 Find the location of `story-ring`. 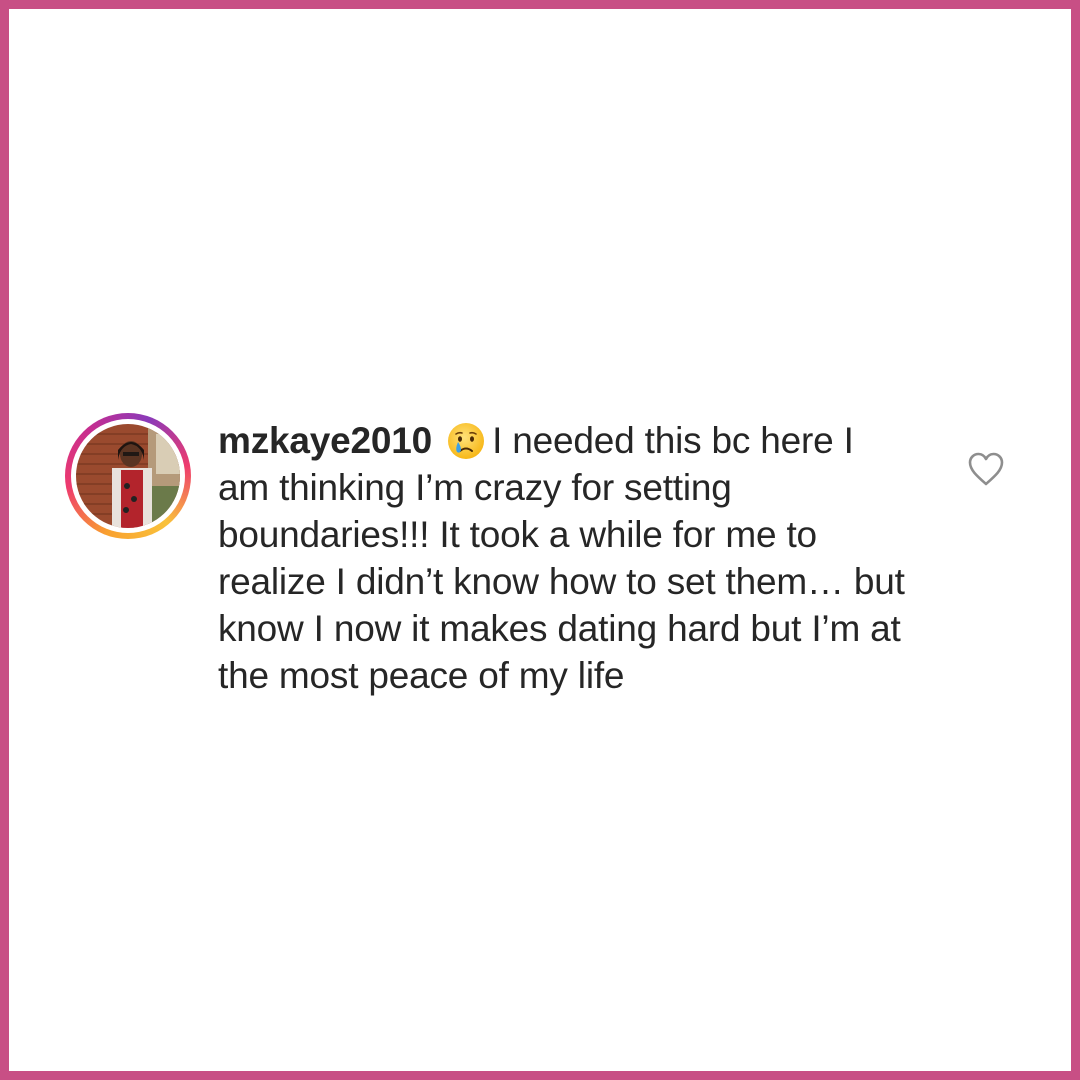

story-ring is located at coordinates (128, 476).